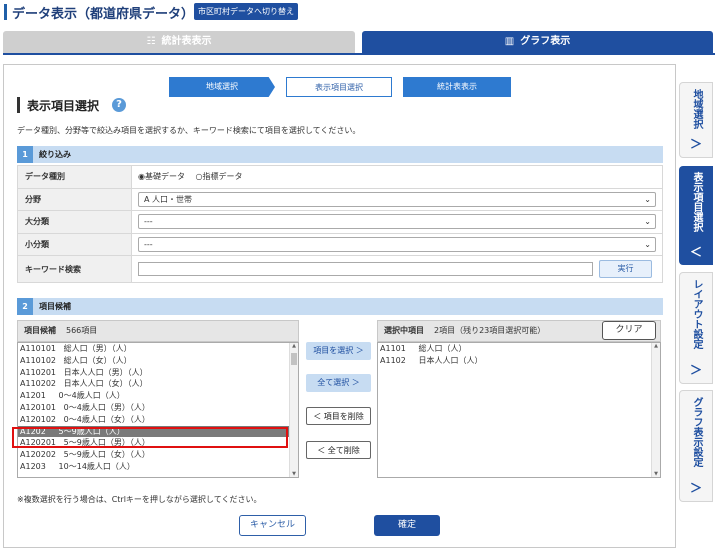 The width and height of the screenshot is (715, 550). Describe the element at coordinates (655, 410) in the screenshot. I see `selected-scrollbar: ▲ ▼` at that location.